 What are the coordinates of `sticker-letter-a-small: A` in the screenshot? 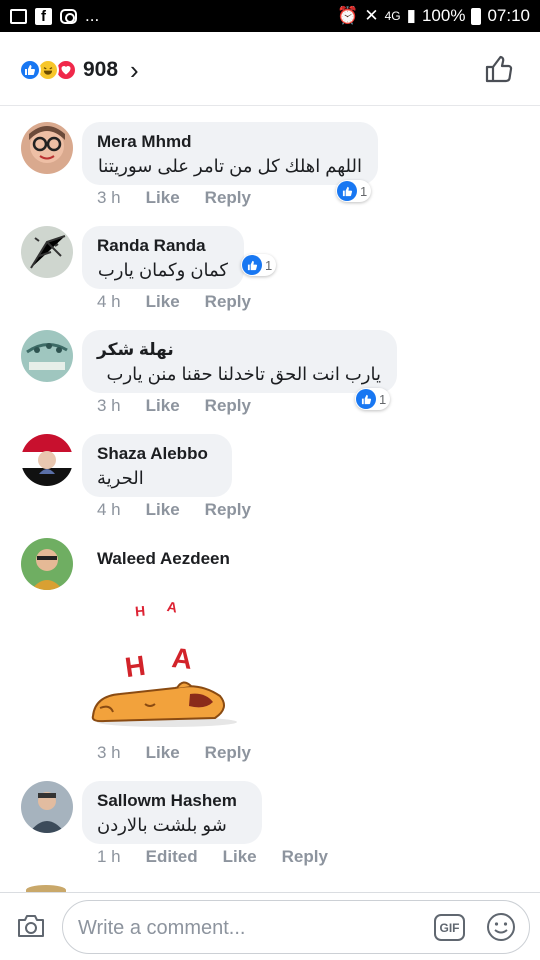 It's located at (172, 607).